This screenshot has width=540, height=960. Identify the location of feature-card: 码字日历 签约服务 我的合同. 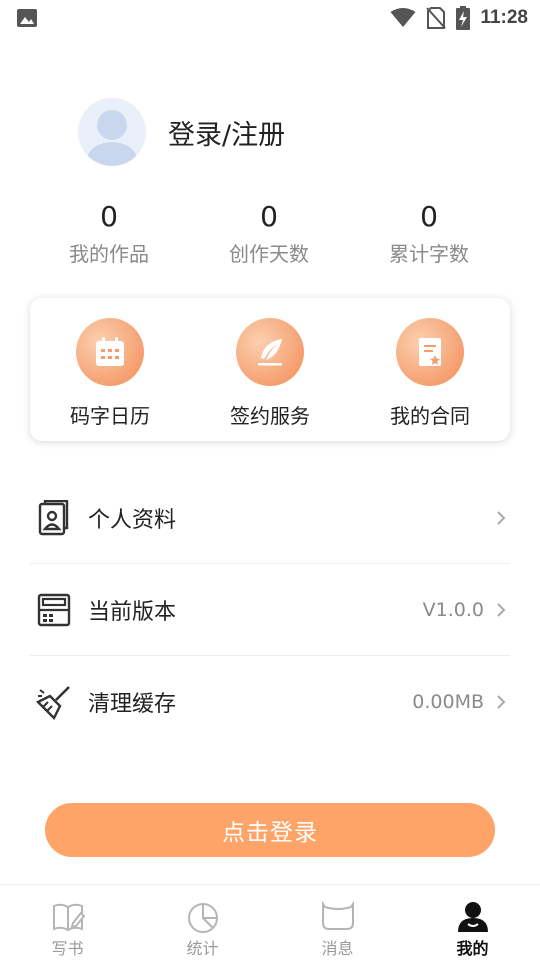
(270, 369).